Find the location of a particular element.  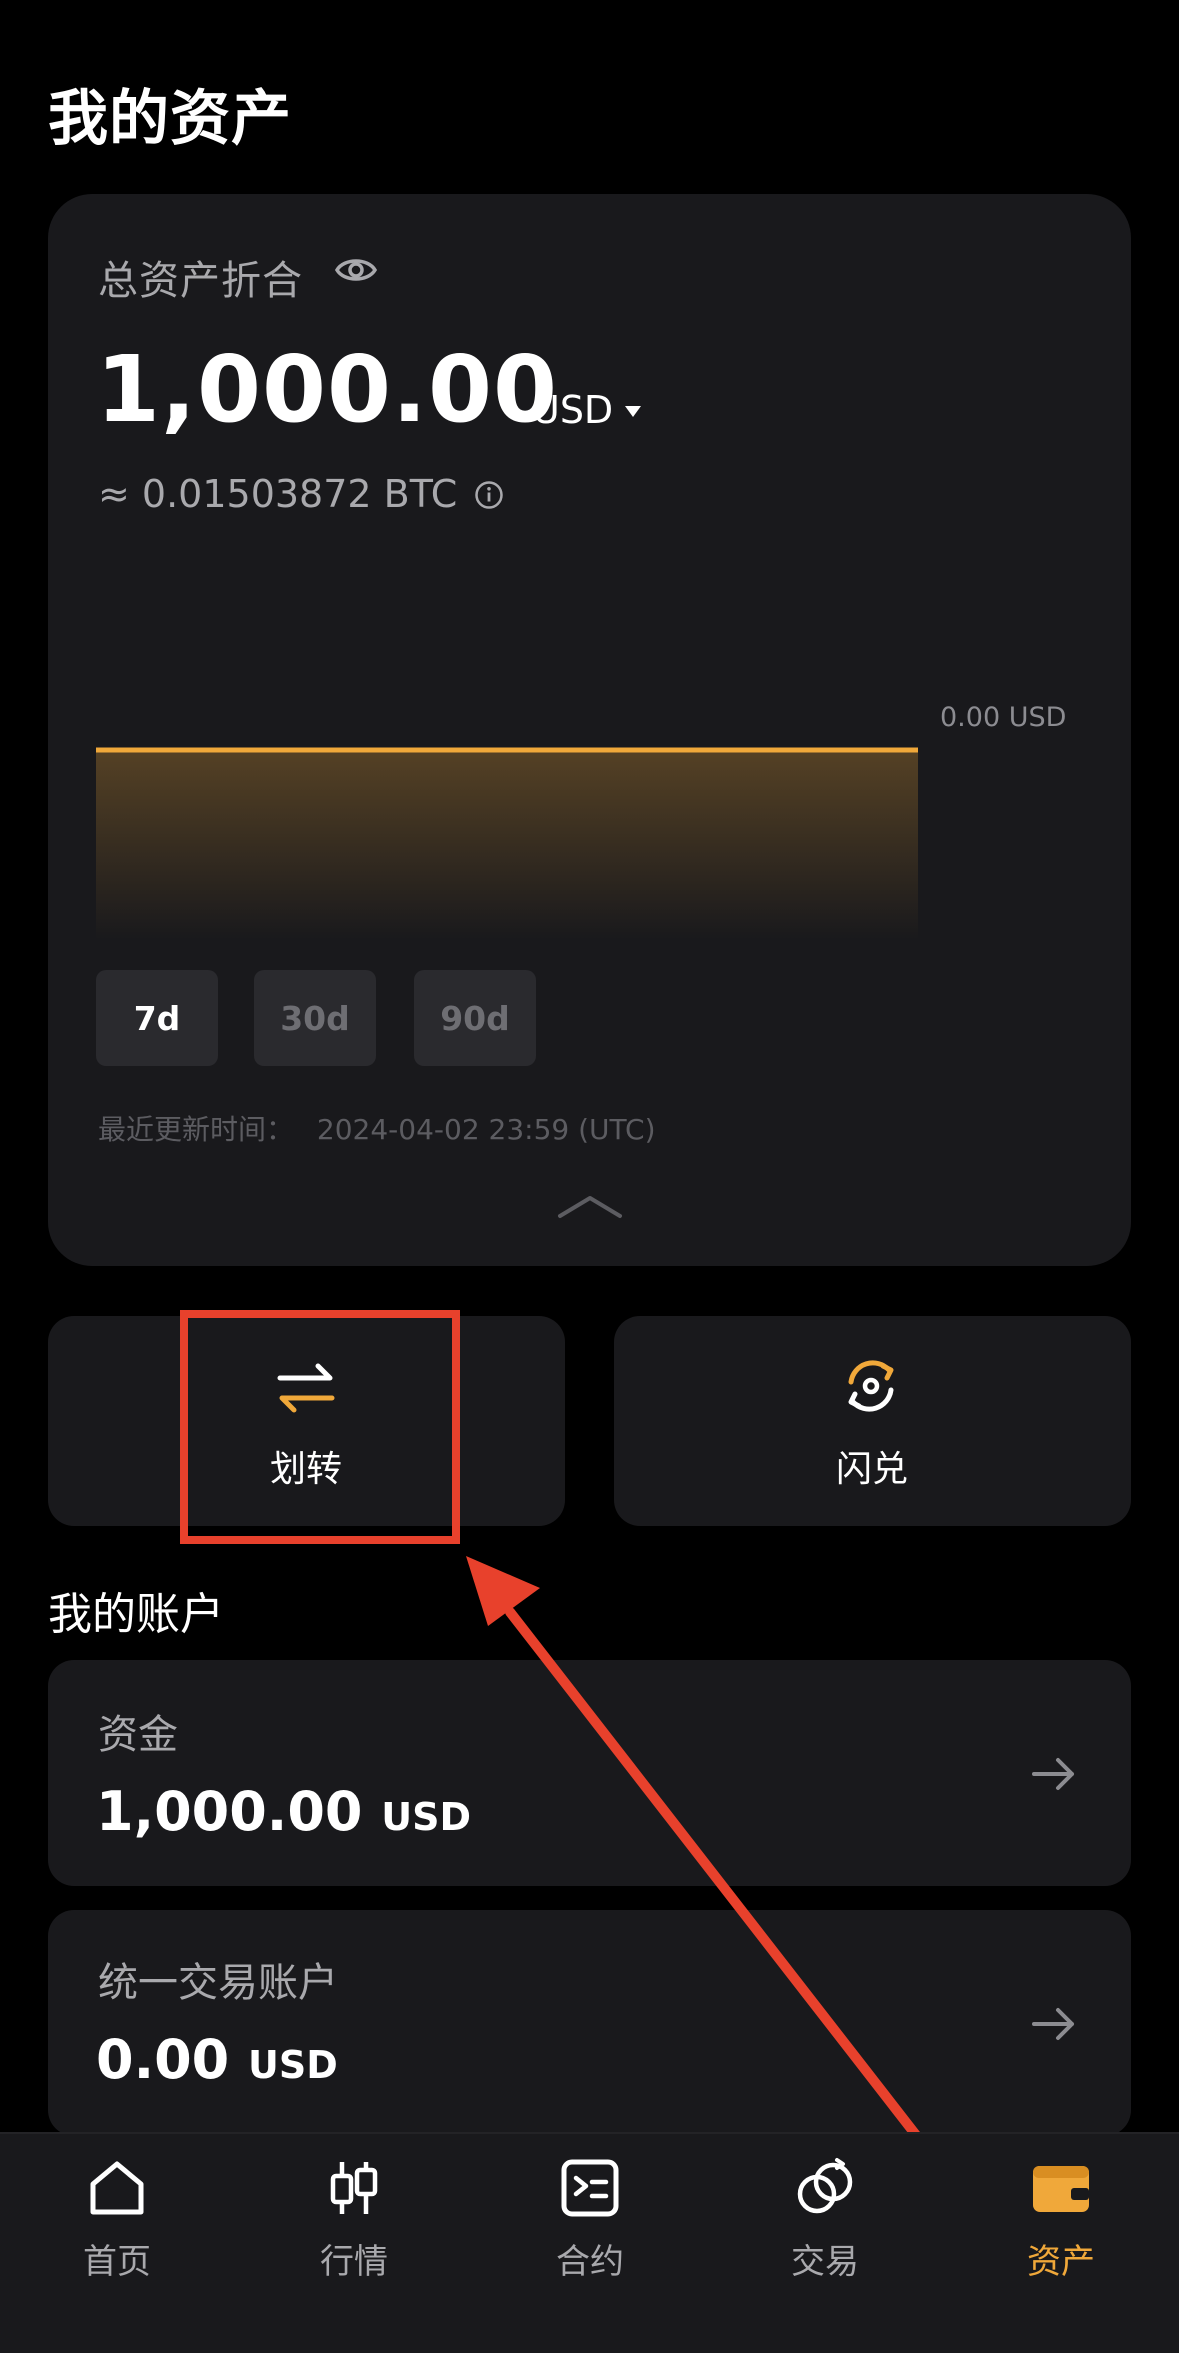

swap-icon is located at coordinates (871, 1386).